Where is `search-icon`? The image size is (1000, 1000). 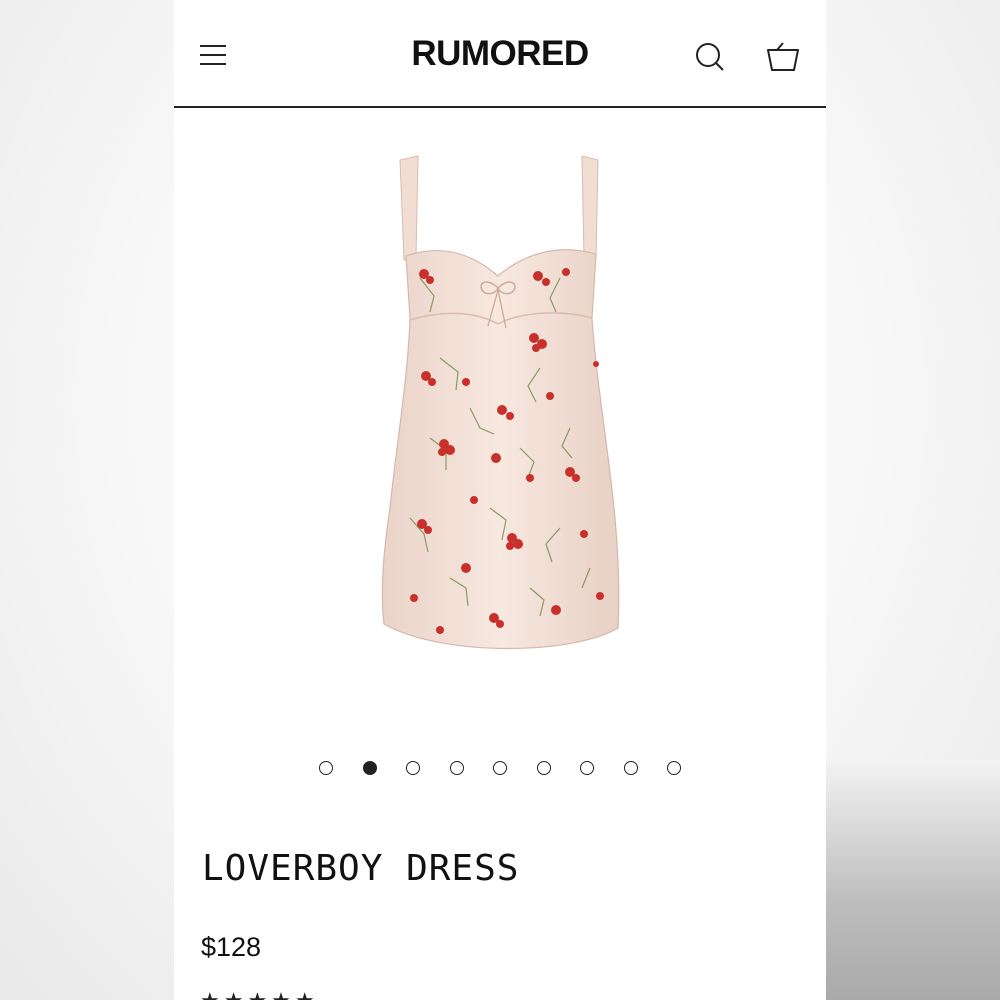
search-icon is located at coordinates (710, 57).